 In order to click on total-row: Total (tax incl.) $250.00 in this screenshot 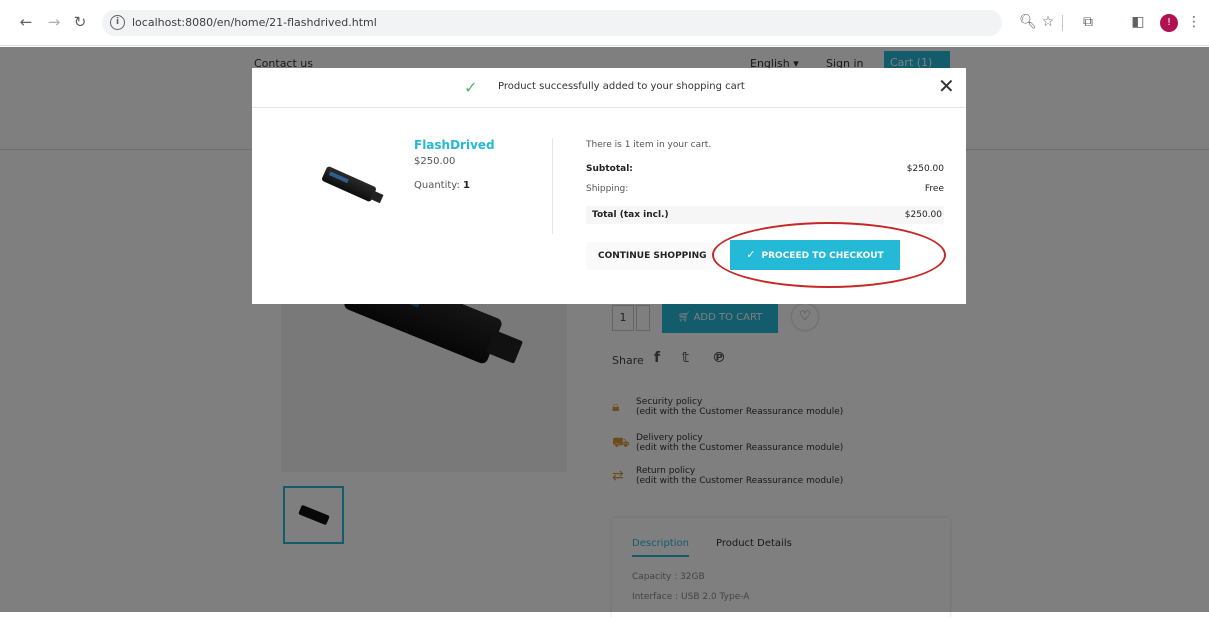, I will do `click(765, 215)`.